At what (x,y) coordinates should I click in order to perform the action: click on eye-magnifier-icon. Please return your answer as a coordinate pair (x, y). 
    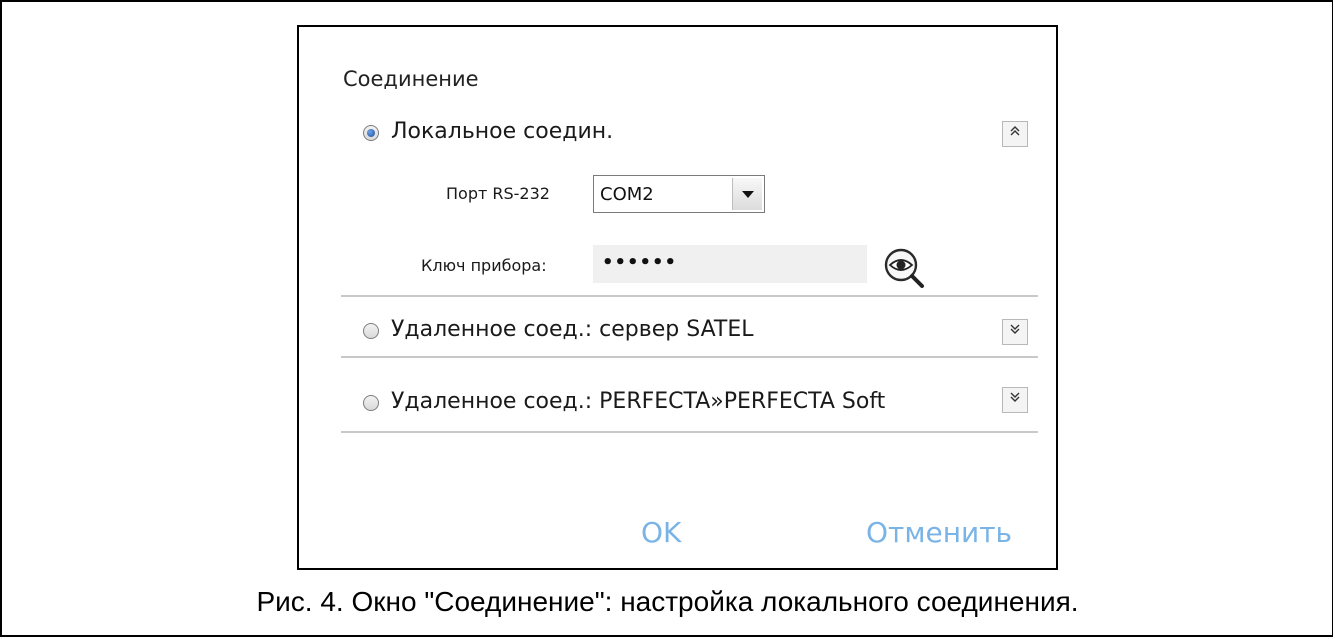
    Looking at the image, I should click on (905, 268).